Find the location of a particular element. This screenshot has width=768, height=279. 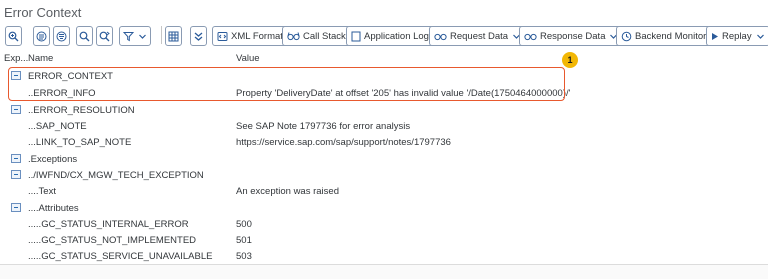

details-icon is located at coordinates (41, 36).